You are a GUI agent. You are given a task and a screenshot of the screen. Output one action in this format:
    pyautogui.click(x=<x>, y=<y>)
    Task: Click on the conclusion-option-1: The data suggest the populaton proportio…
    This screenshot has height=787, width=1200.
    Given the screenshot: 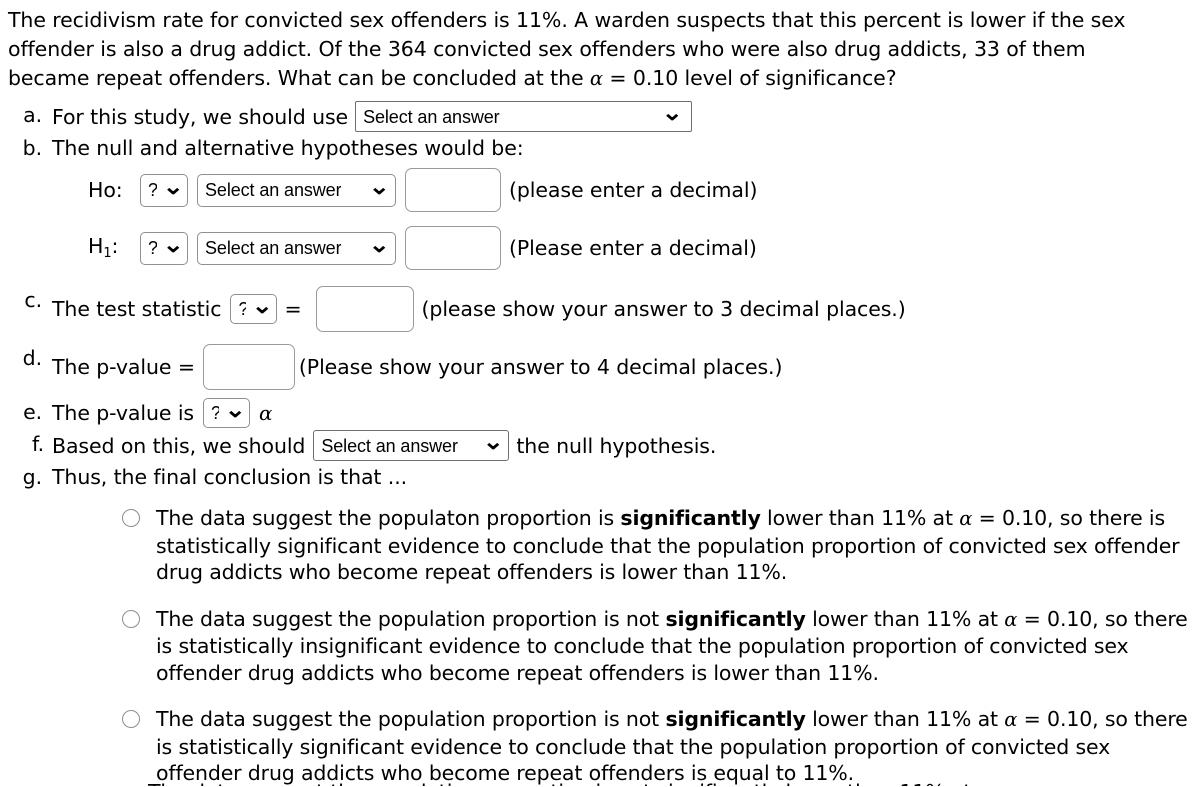 What is the action you would take?
    pyautogui.click(x=599, y=545)
    